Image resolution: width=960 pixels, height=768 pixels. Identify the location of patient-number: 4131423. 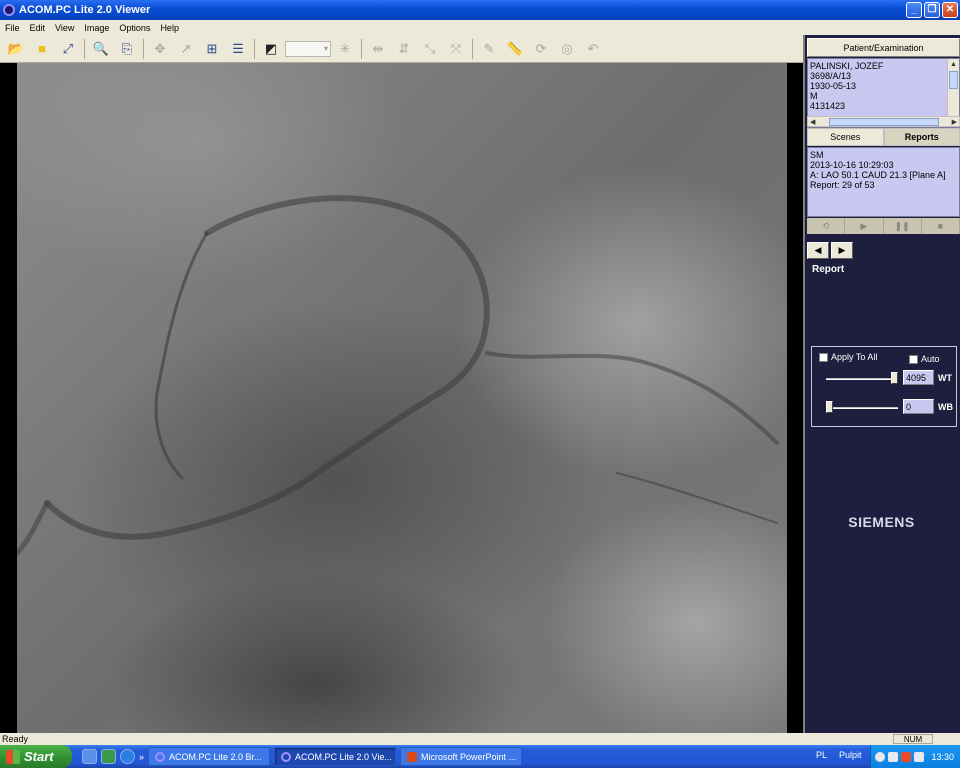
(828, 106).